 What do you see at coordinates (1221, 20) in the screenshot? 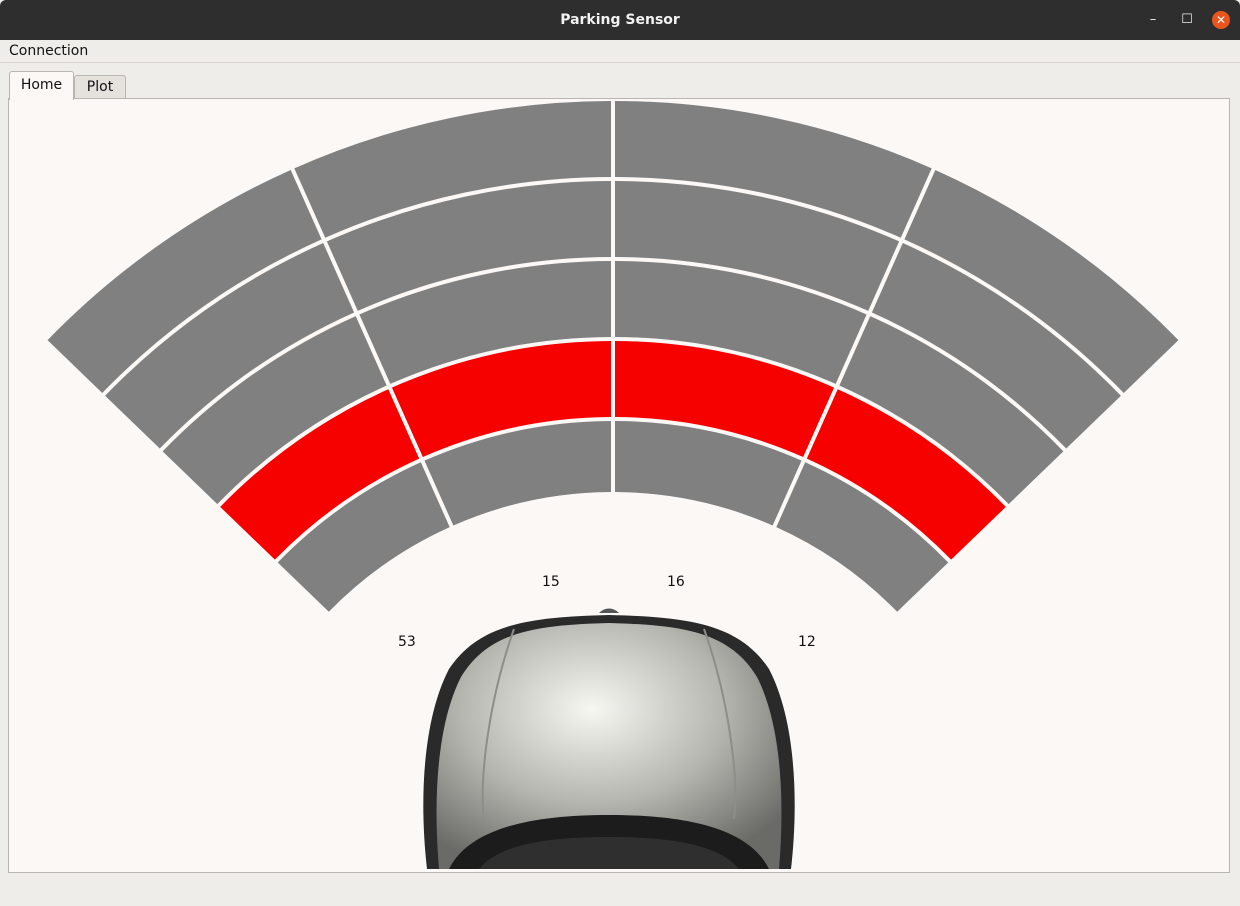
I see `close-icon: ✕` at bounding box center [1221, 20].